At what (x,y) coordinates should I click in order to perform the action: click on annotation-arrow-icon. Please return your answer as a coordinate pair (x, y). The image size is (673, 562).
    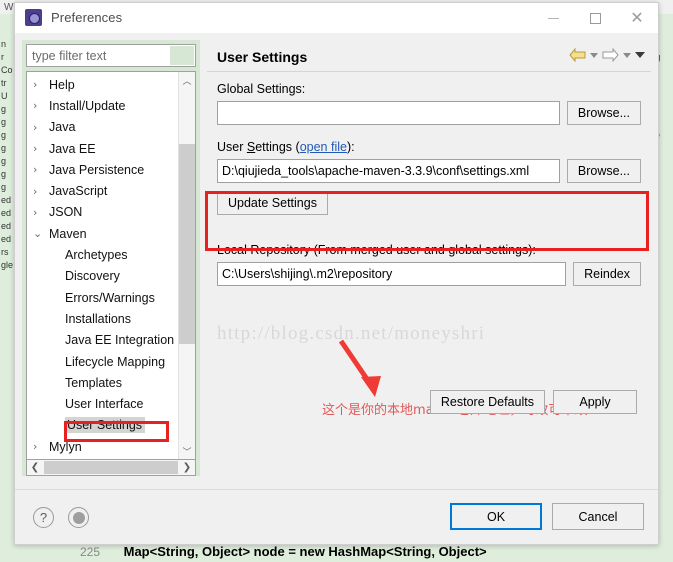
    Looking at the image, I should click on (364, 370).